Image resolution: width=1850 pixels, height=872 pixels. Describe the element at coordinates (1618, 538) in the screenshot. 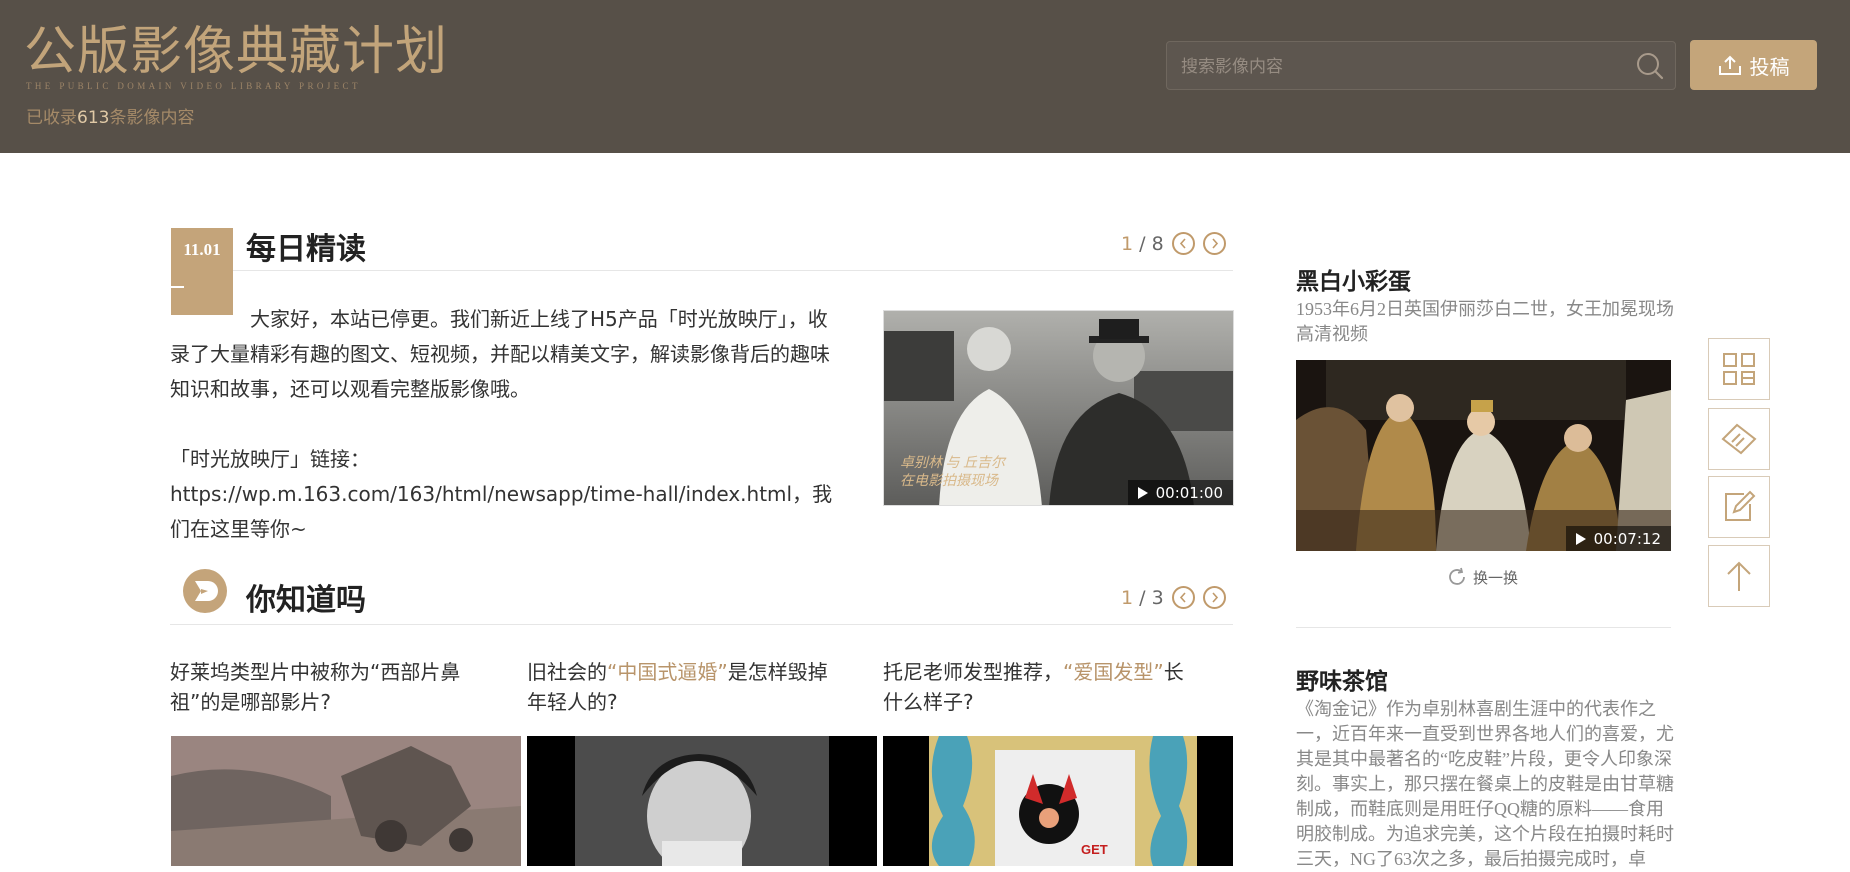

I see `video-duration: 00:07:12` at that location.